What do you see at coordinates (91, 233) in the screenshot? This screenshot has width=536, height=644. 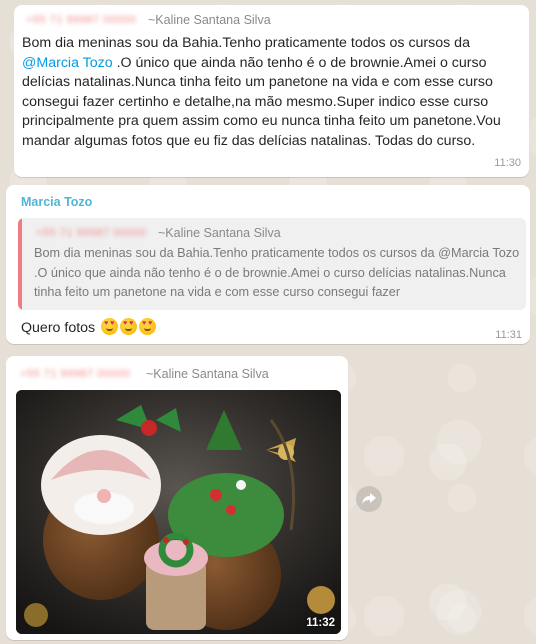 I see `quoted-sender-phone: +55 71 99987 00000` at bounding box center [91, 233].